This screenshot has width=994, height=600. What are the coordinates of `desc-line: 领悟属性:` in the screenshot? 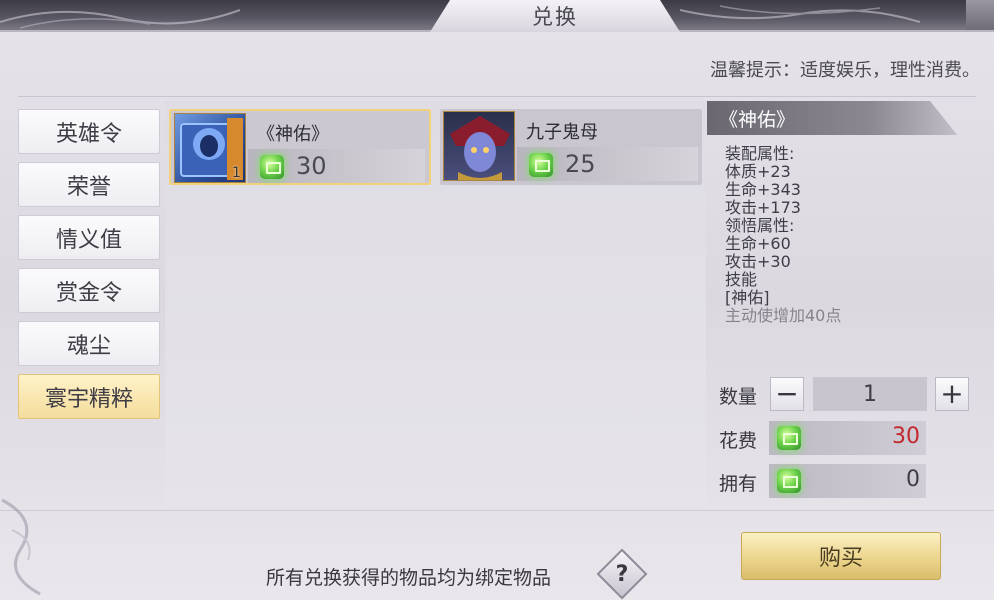 It's located at (760, 225).